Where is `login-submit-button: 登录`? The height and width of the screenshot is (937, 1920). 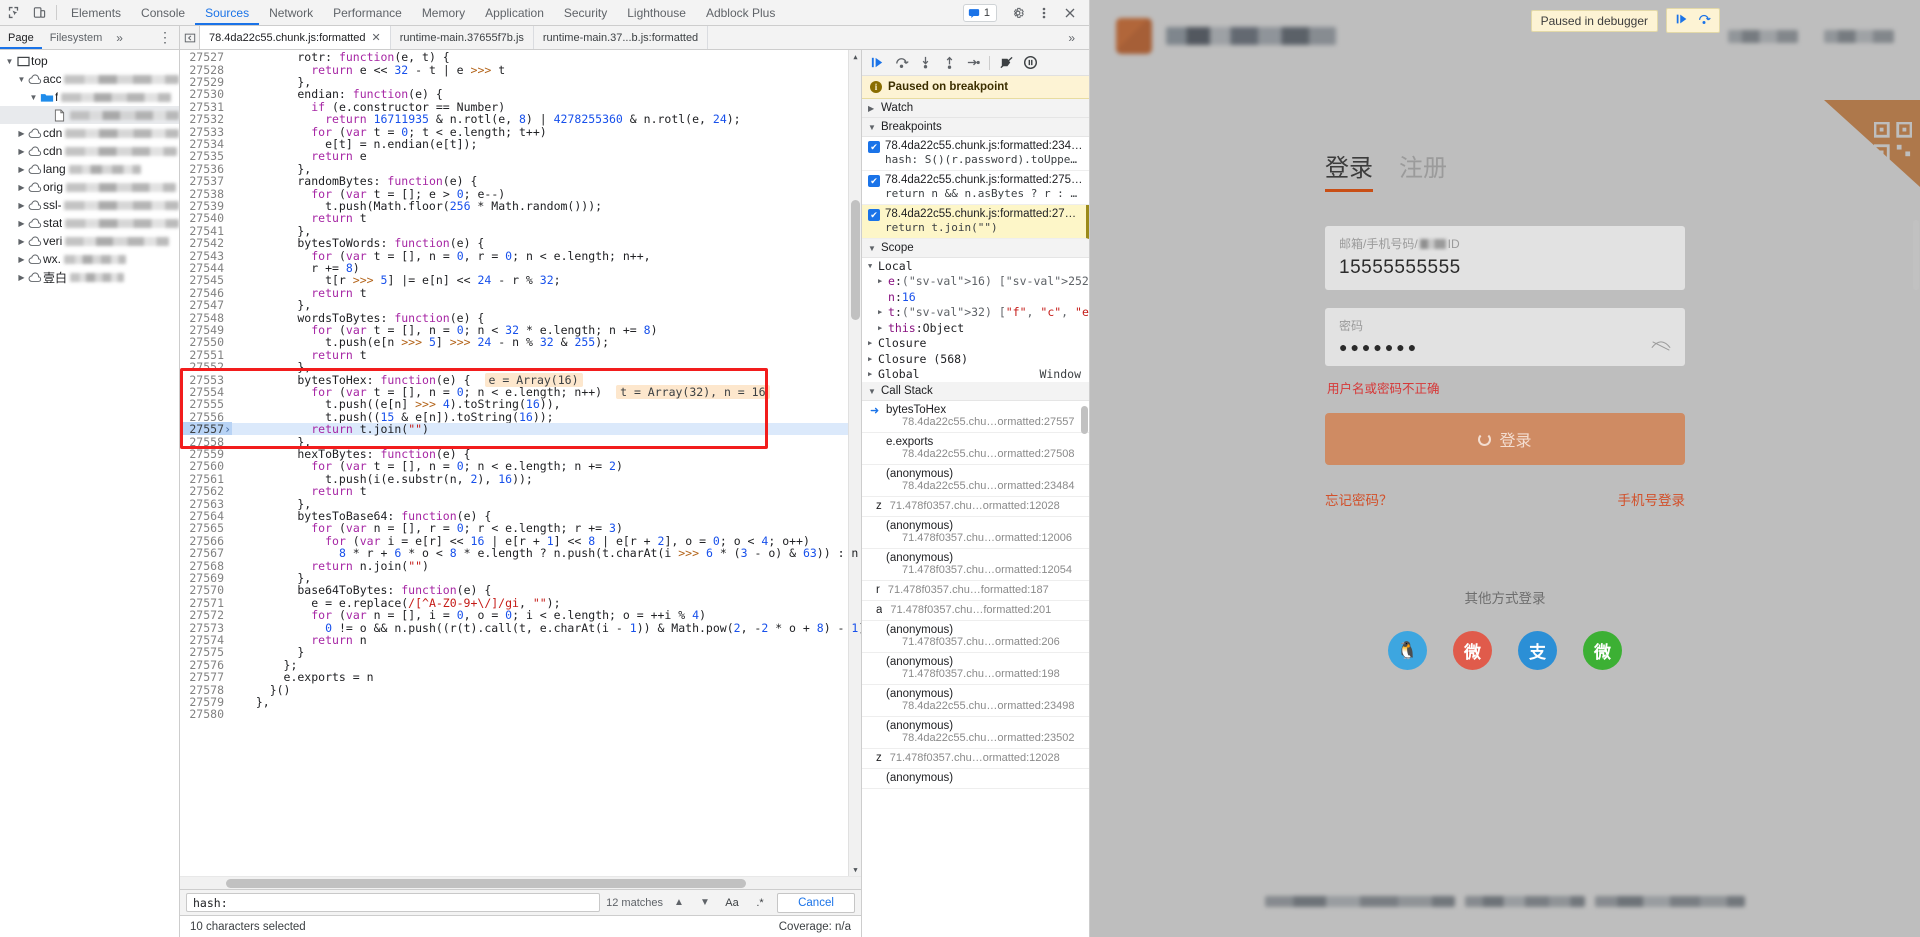 login-submit-button: 登录 is located at coordinates (1505, 439).